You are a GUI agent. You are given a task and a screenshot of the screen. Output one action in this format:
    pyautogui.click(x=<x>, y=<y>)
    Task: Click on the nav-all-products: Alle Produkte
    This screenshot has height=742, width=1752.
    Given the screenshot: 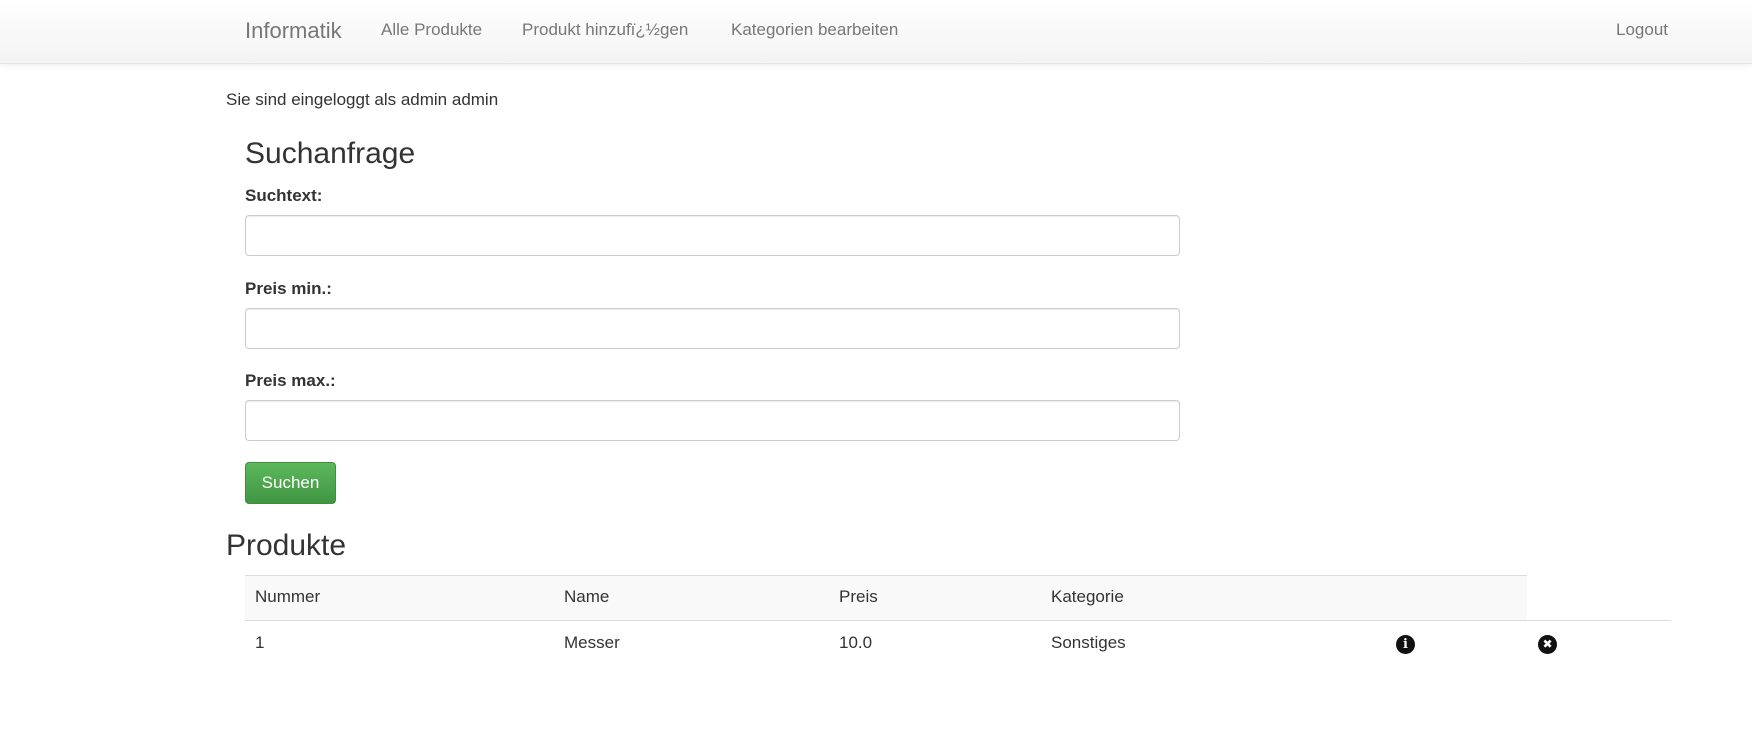 What is the action you would take?
    pyautogui.click(x=431, y=30)
    